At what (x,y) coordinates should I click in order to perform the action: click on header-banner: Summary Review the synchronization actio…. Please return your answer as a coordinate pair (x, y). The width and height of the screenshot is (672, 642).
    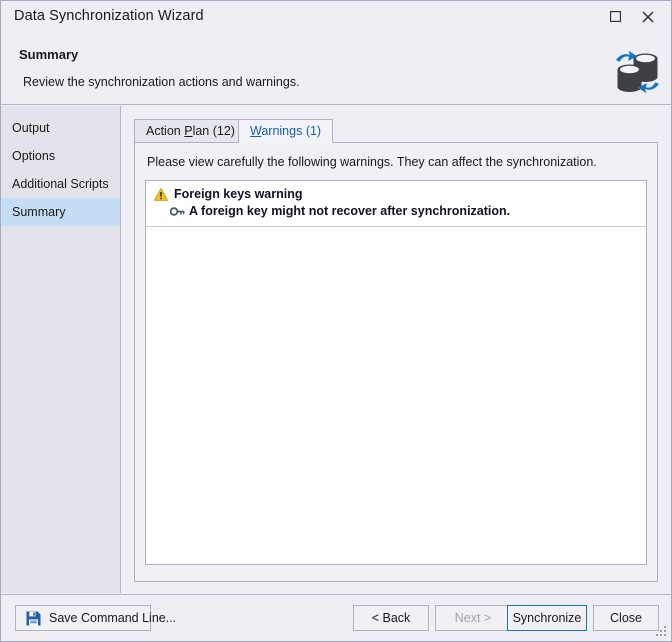
    Looking at the image, I should click on (336, 69).